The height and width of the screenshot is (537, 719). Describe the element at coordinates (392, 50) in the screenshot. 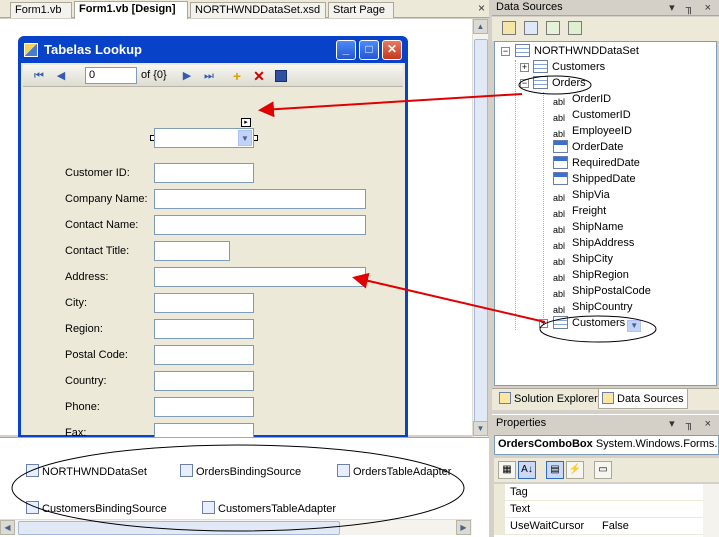

I see `close-icon: ✕` at that location.